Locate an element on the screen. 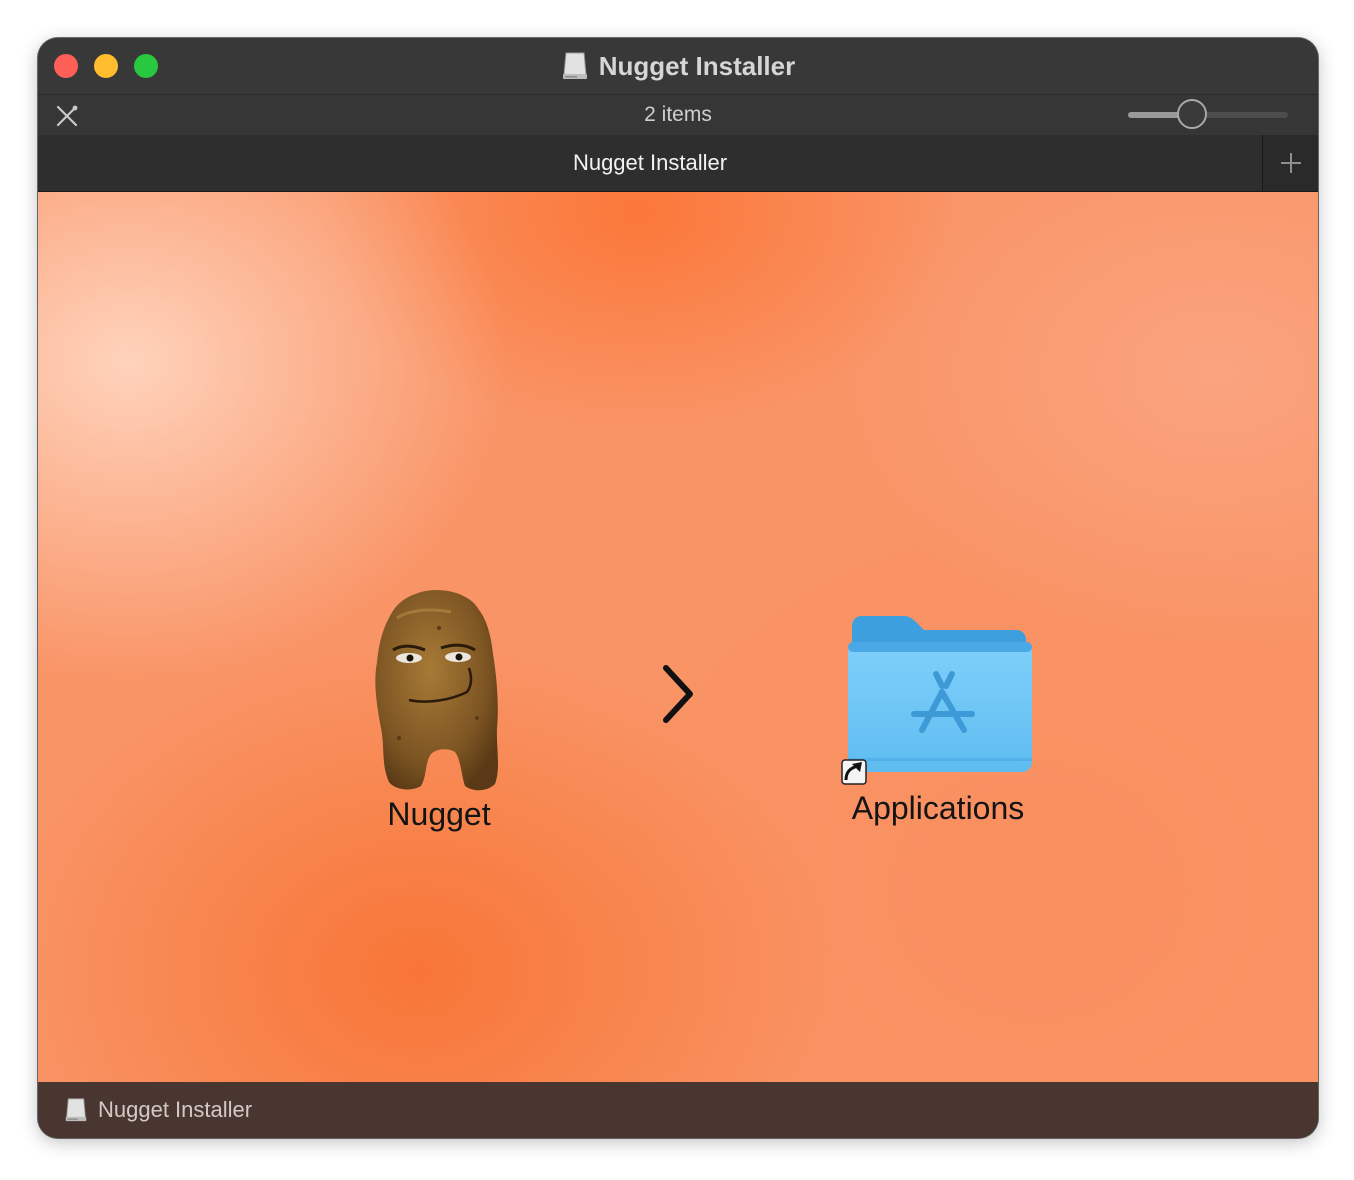 Image resolution: width=1354 pixels, height=1180 pixels. nugget-app-item: Nugget is located at coordinates (439, 711).